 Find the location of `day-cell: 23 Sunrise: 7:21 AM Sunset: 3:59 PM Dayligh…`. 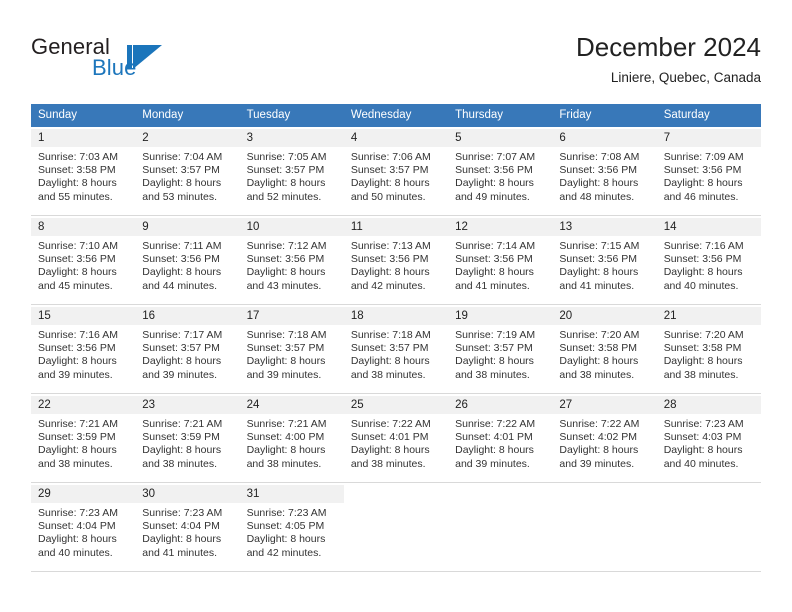

day-cell: 23 Sunrise: 7:21 AM Sunset: 3:59 PM Dayligh… is located at coordinates (187, 439).